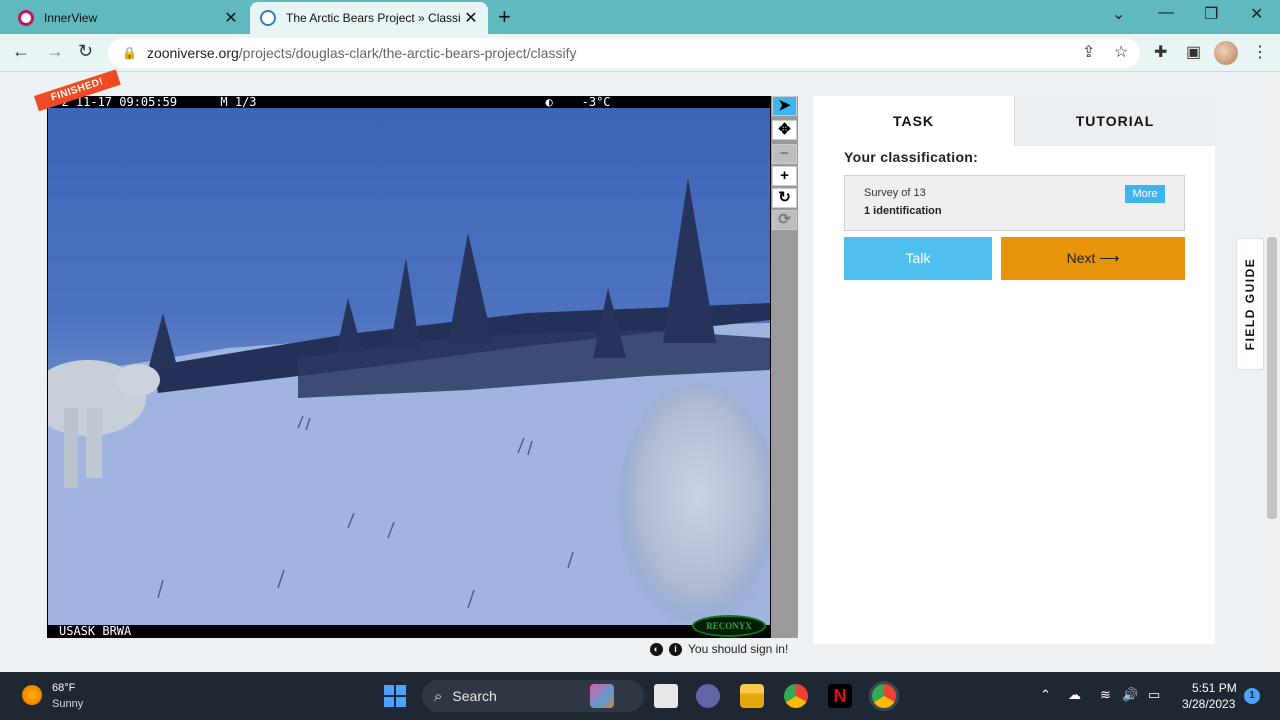  I want to click on subject-meta-row: ◐ i You should sign in!, so click(719, 649).